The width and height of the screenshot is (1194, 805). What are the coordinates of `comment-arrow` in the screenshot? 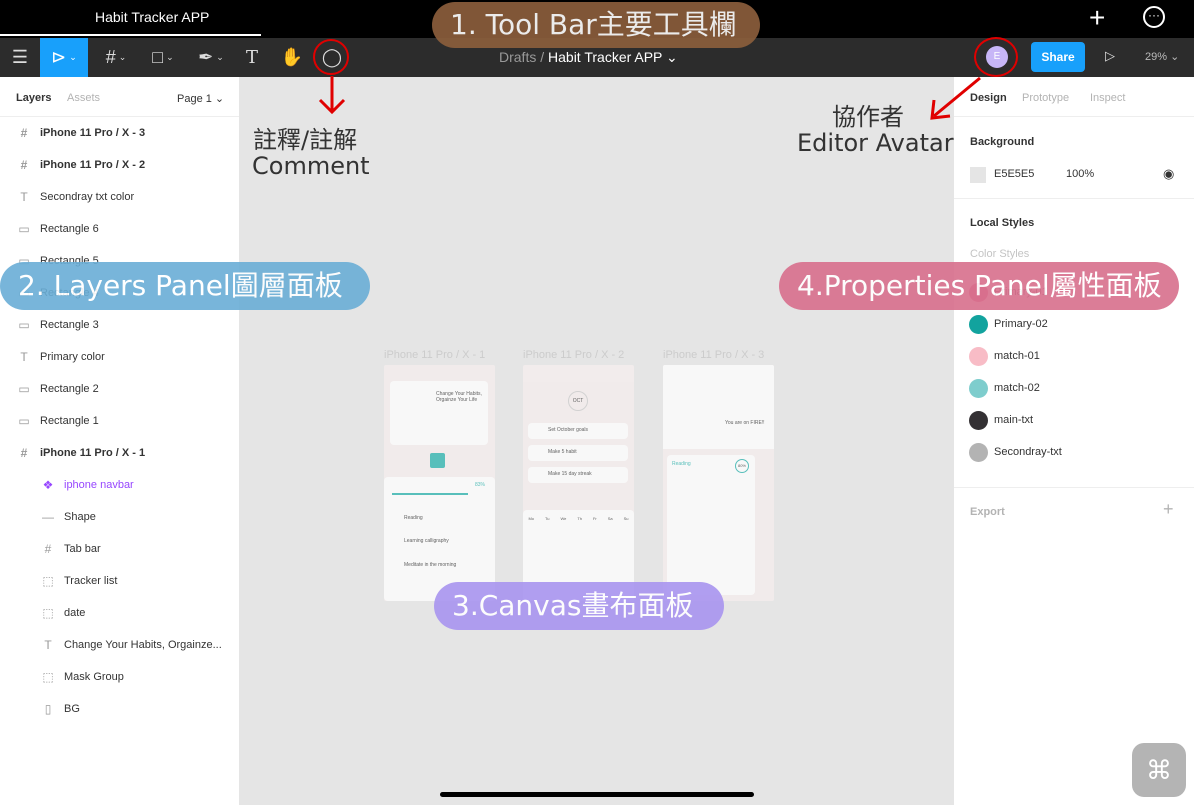 It's located at (332, 95).